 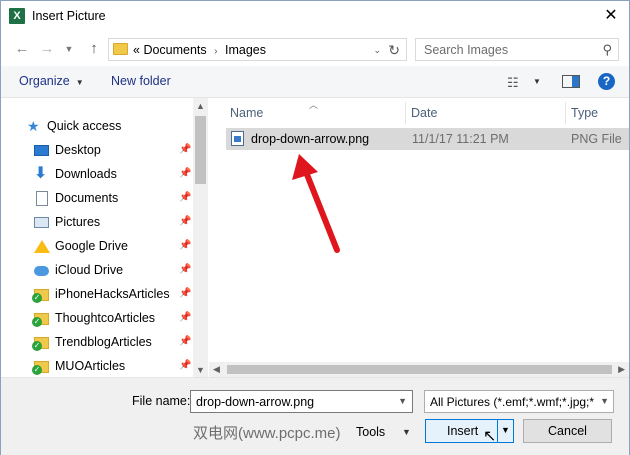 I want to click on search-icon: ⚲, so click(x=607, y=49).